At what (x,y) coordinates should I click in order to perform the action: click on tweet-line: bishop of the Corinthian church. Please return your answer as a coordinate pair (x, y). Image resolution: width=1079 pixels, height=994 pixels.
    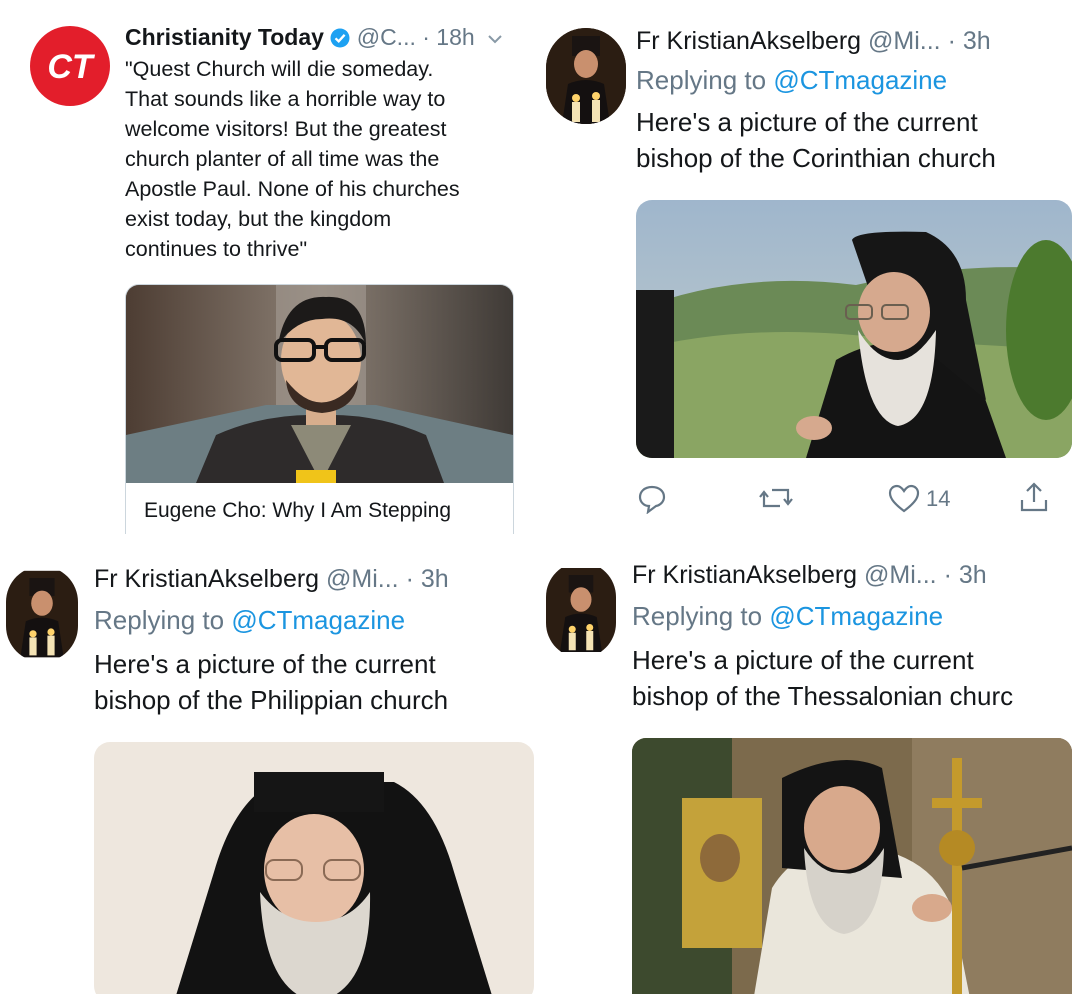
    Looking at the image, I should click on (816, 158).